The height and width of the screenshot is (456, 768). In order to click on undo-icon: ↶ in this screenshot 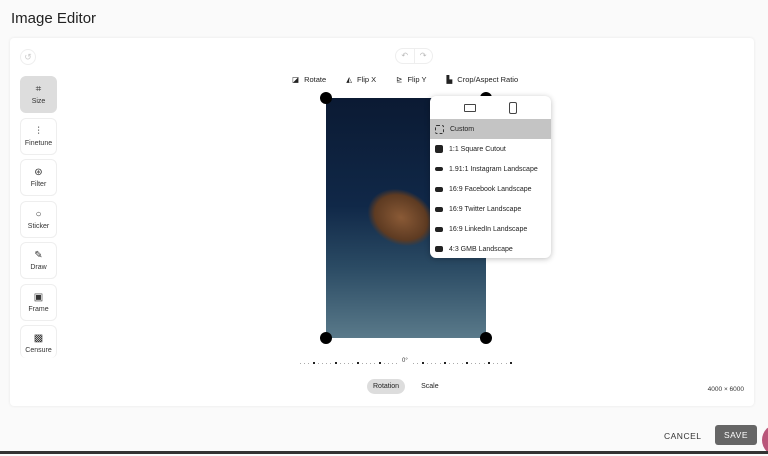, I will do `click(405, 56)`.